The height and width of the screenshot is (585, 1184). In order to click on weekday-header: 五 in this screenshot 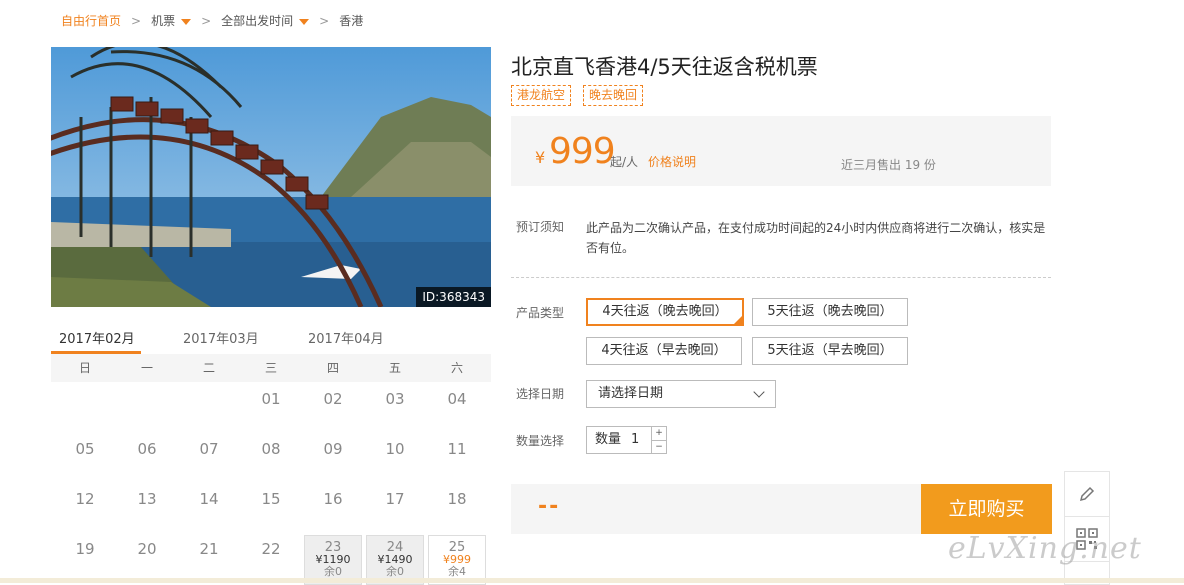, I will do `click(394, 368)`.